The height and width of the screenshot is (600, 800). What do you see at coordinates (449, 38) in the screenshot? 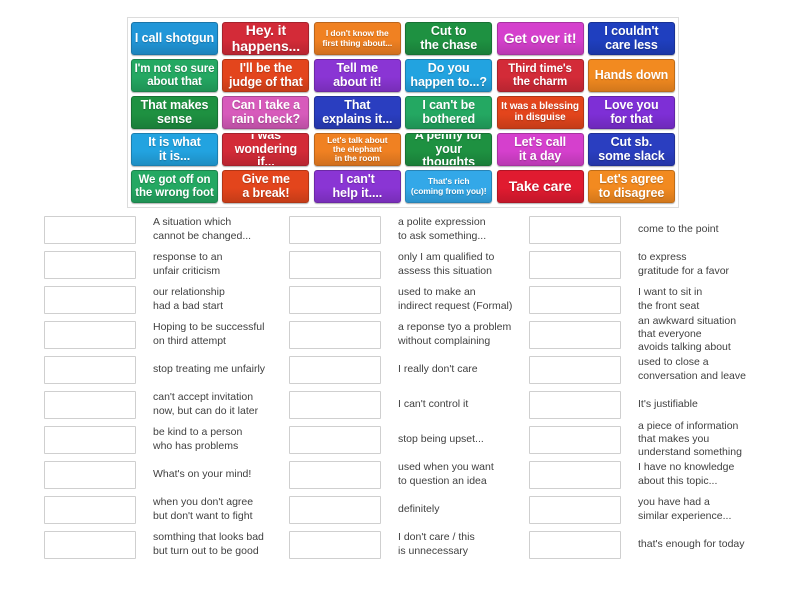
I see `phrase-tile: Cut to the chase` at bounding box center [449, 38].